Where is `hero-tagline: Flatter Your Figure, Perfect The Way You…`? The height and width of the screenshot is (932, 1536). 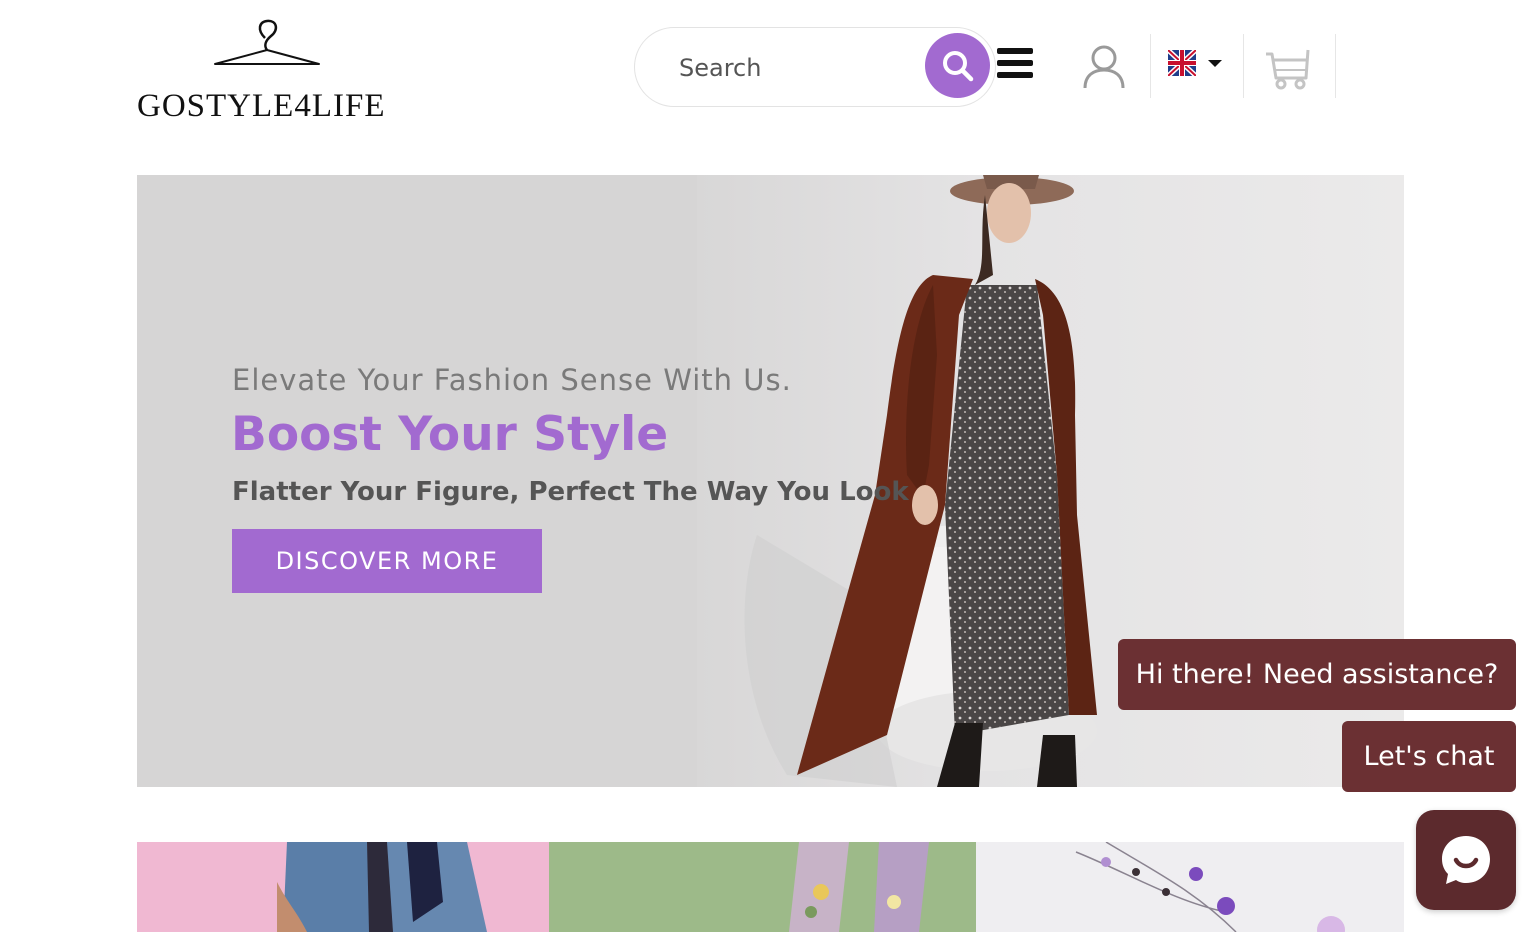
hero-tagline: Flatter Your Figure, Perfect The Way You… is located at coordinates (570, 492).